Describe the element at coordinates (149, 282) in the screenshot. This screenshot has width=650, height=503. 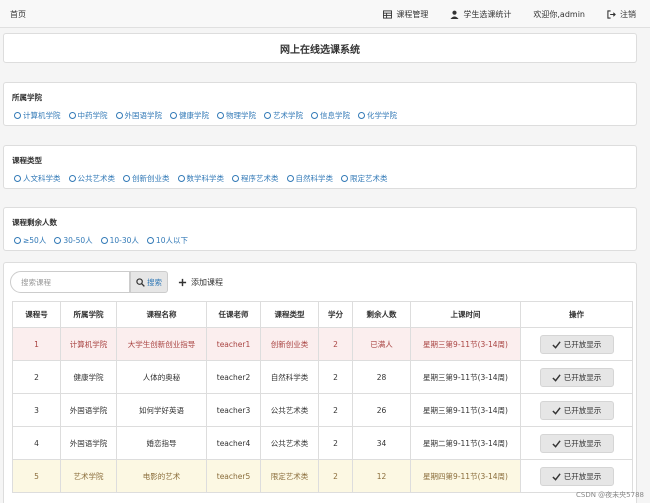
I see `search-button: 搜索` at that location.